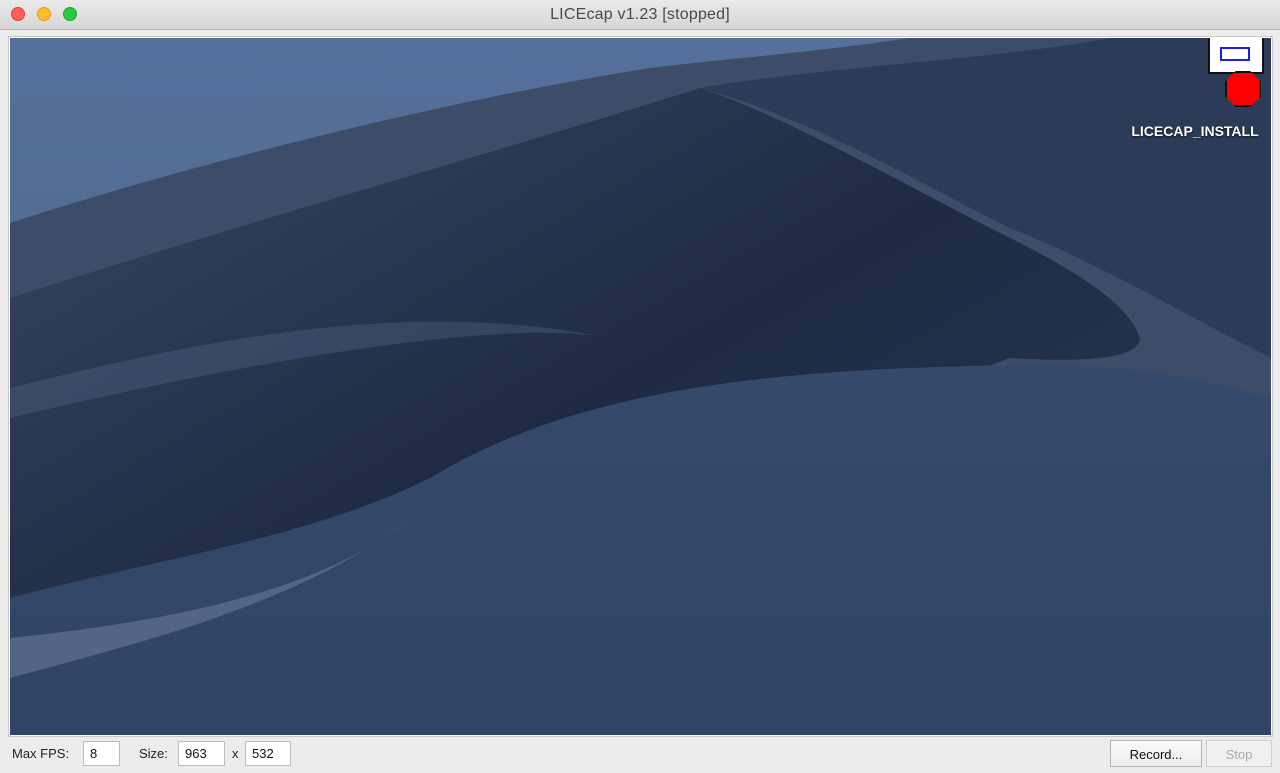 Image resolution: width=1280 pixels, height=773 pixels. Describe the element at coordinates (1195, 131) in the screenshot. I see `desktop-icon-label: LICECAP_INSTALL` at that location.